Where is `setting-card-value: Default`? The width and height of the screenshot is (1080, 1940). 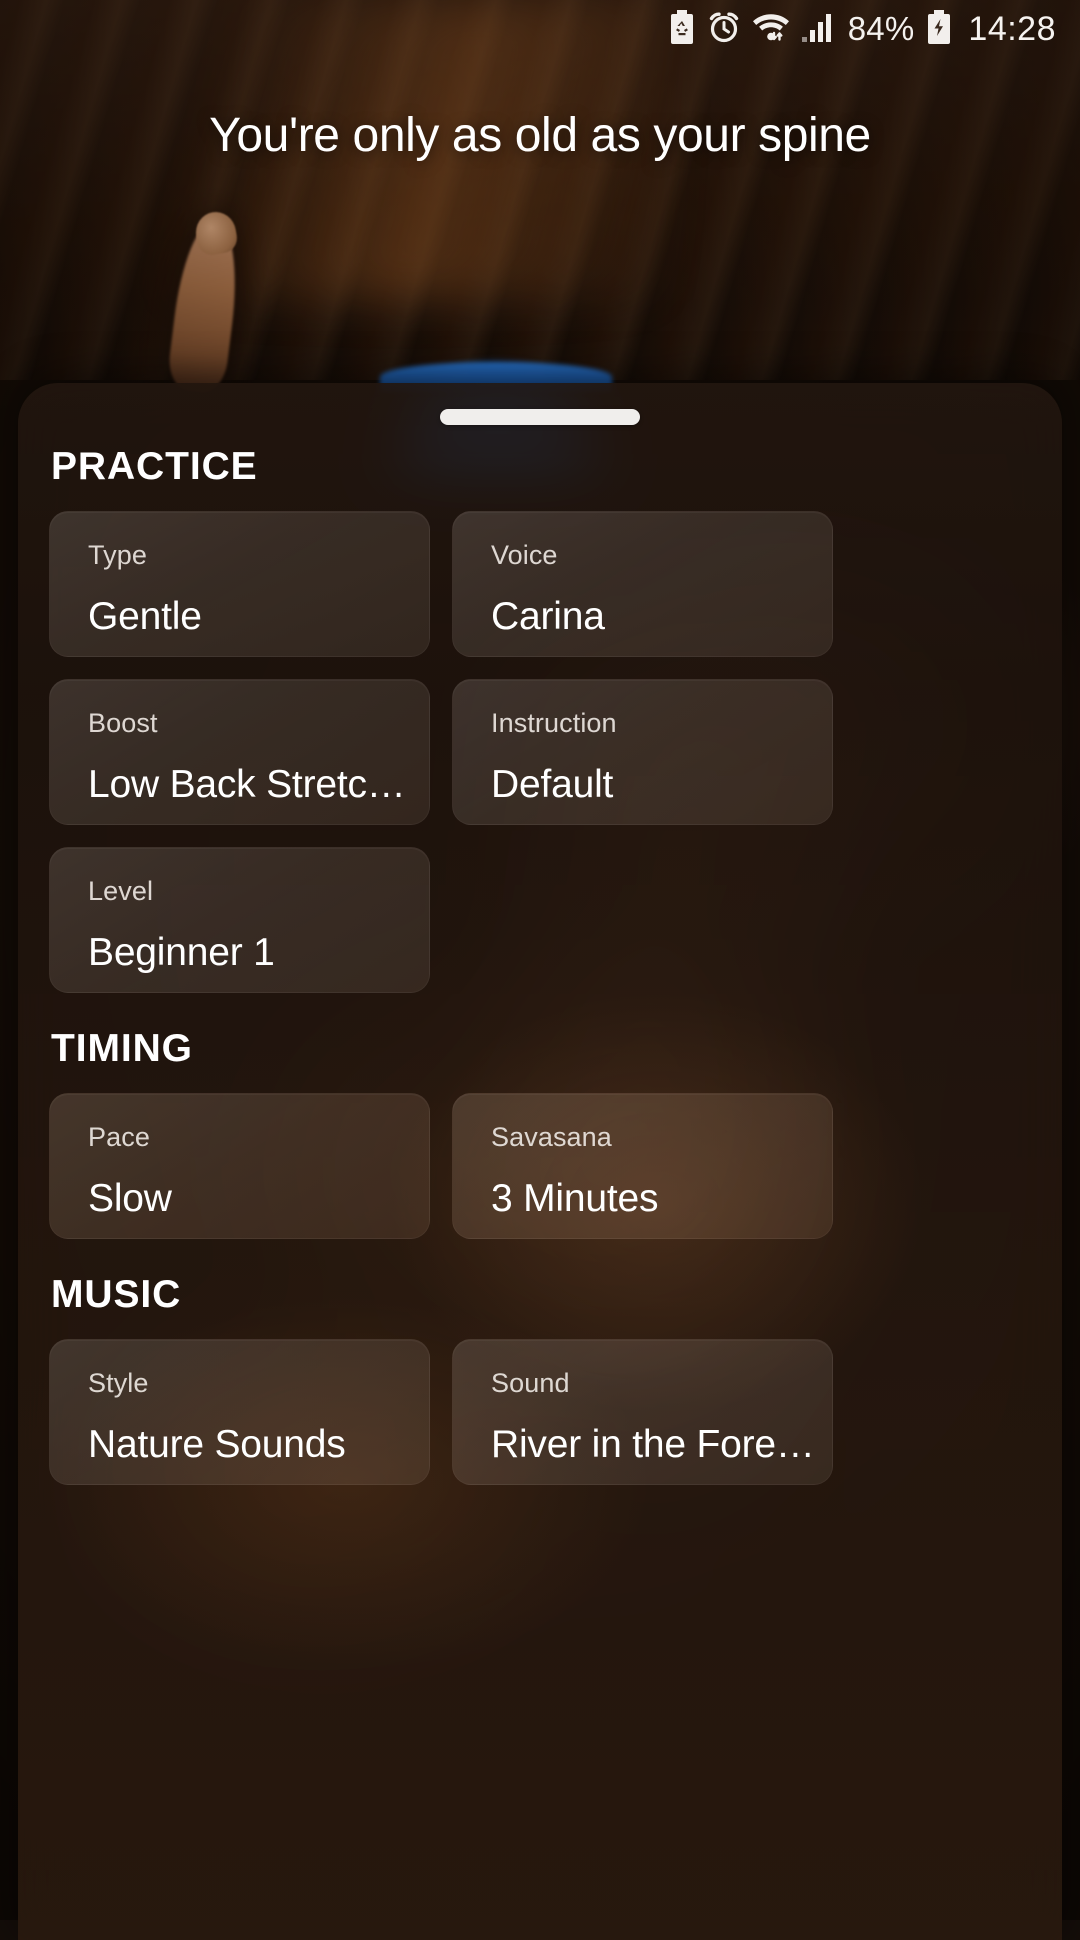
setting-card-value: Default is located at coordinates (552, 784).